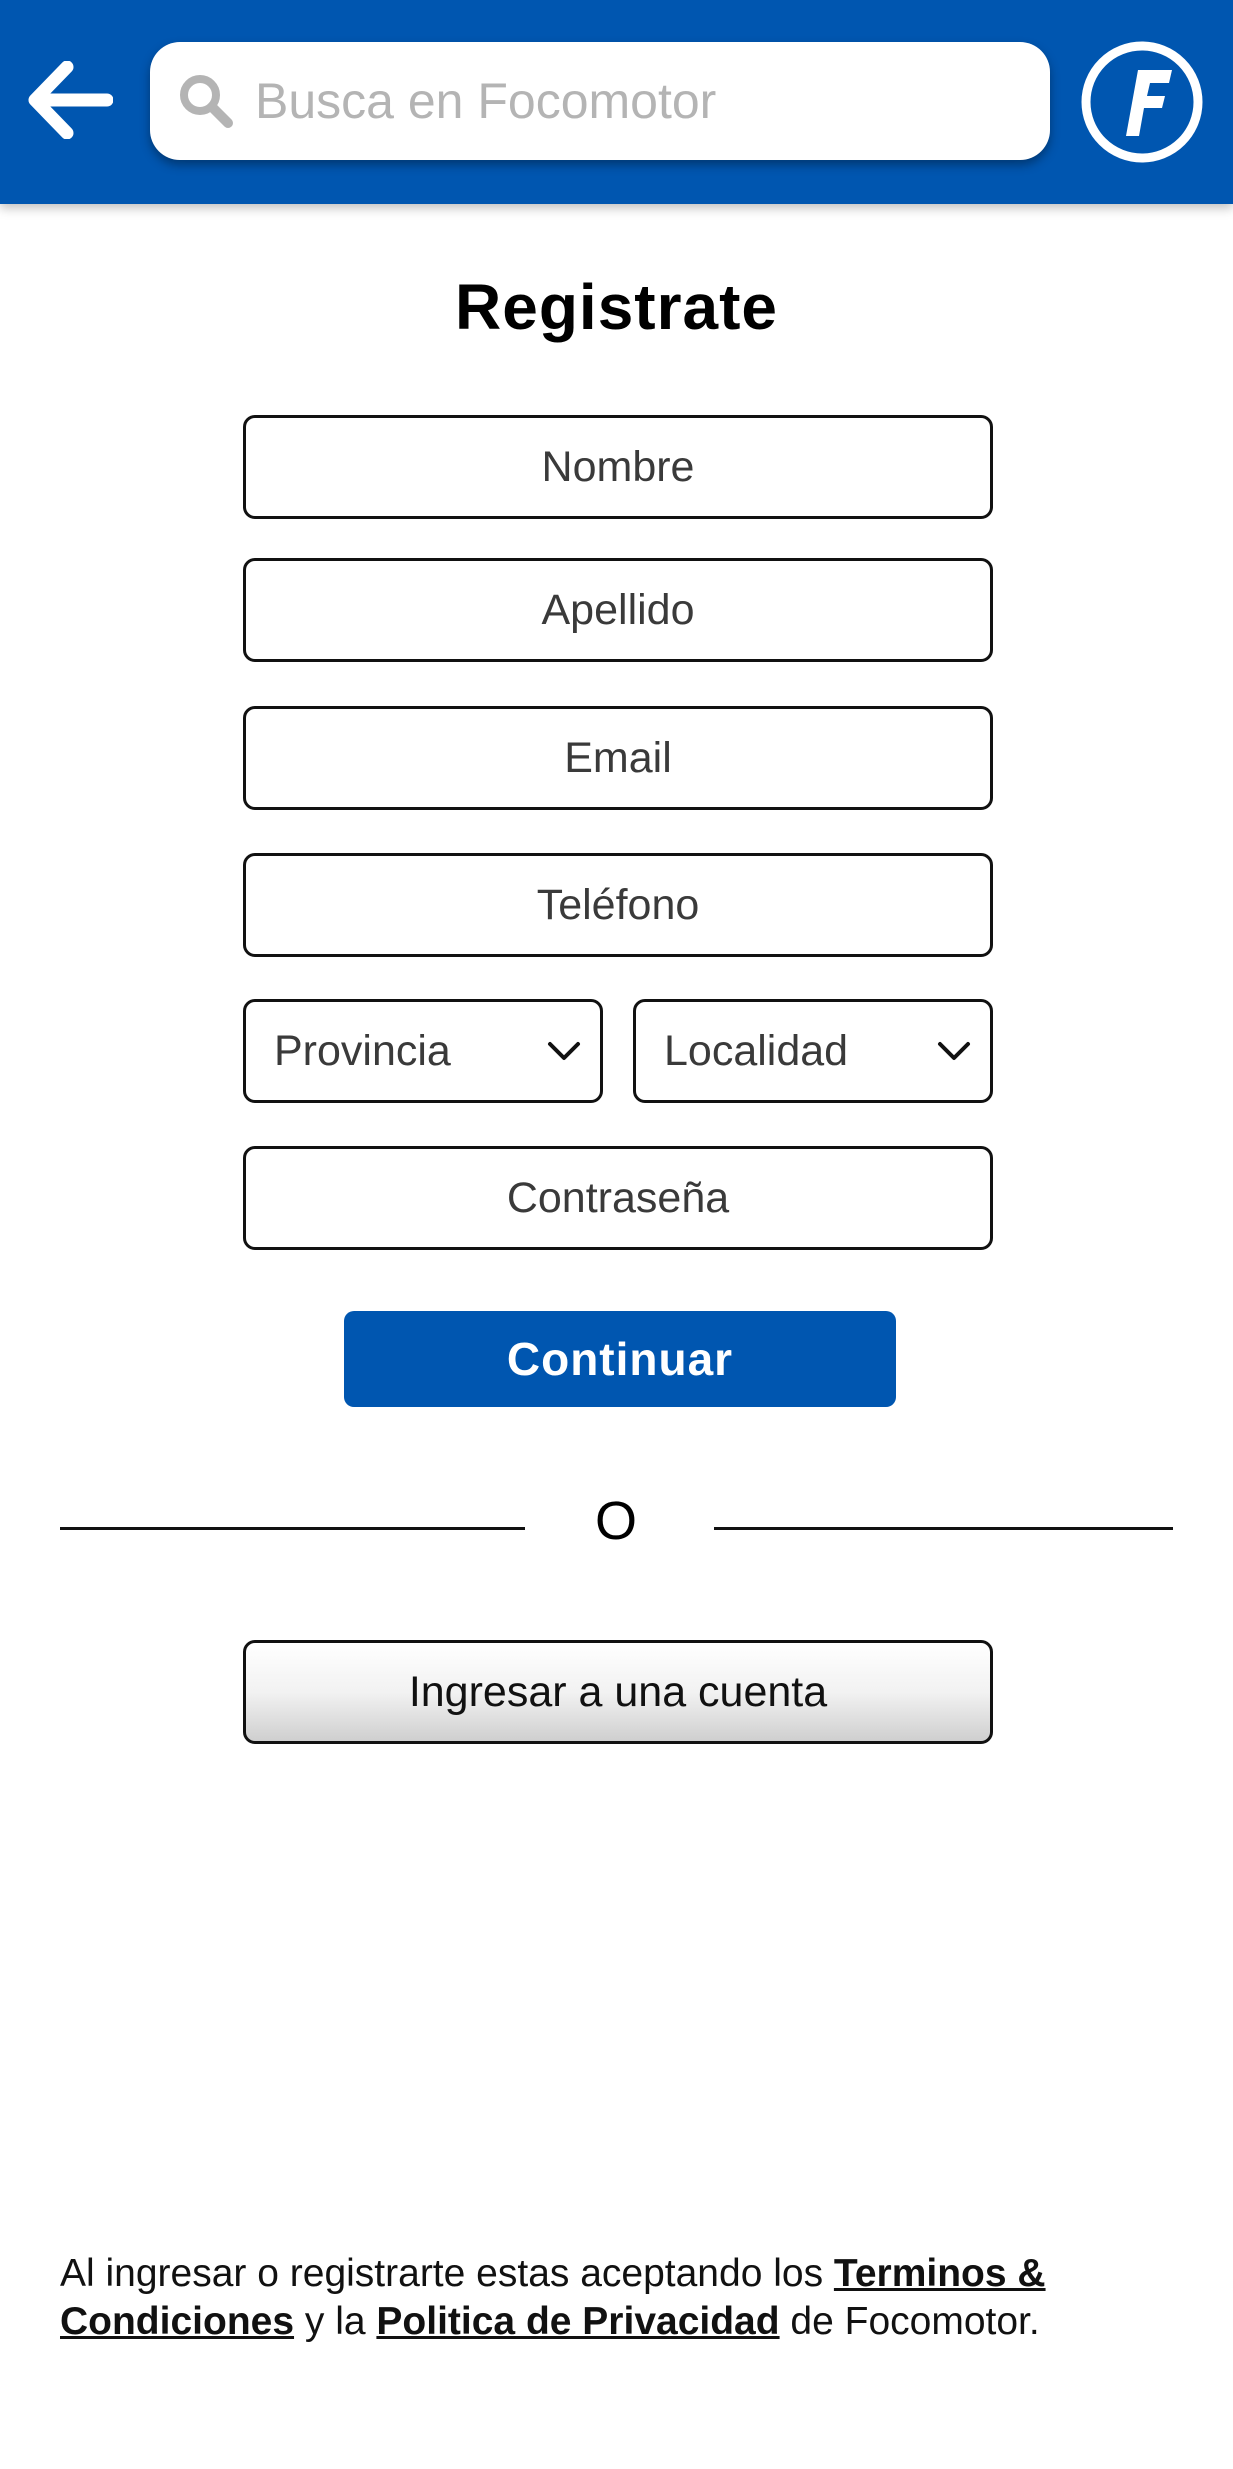  I want to click on login-button: Ingresar a una cuenta, so click(618, 1692).